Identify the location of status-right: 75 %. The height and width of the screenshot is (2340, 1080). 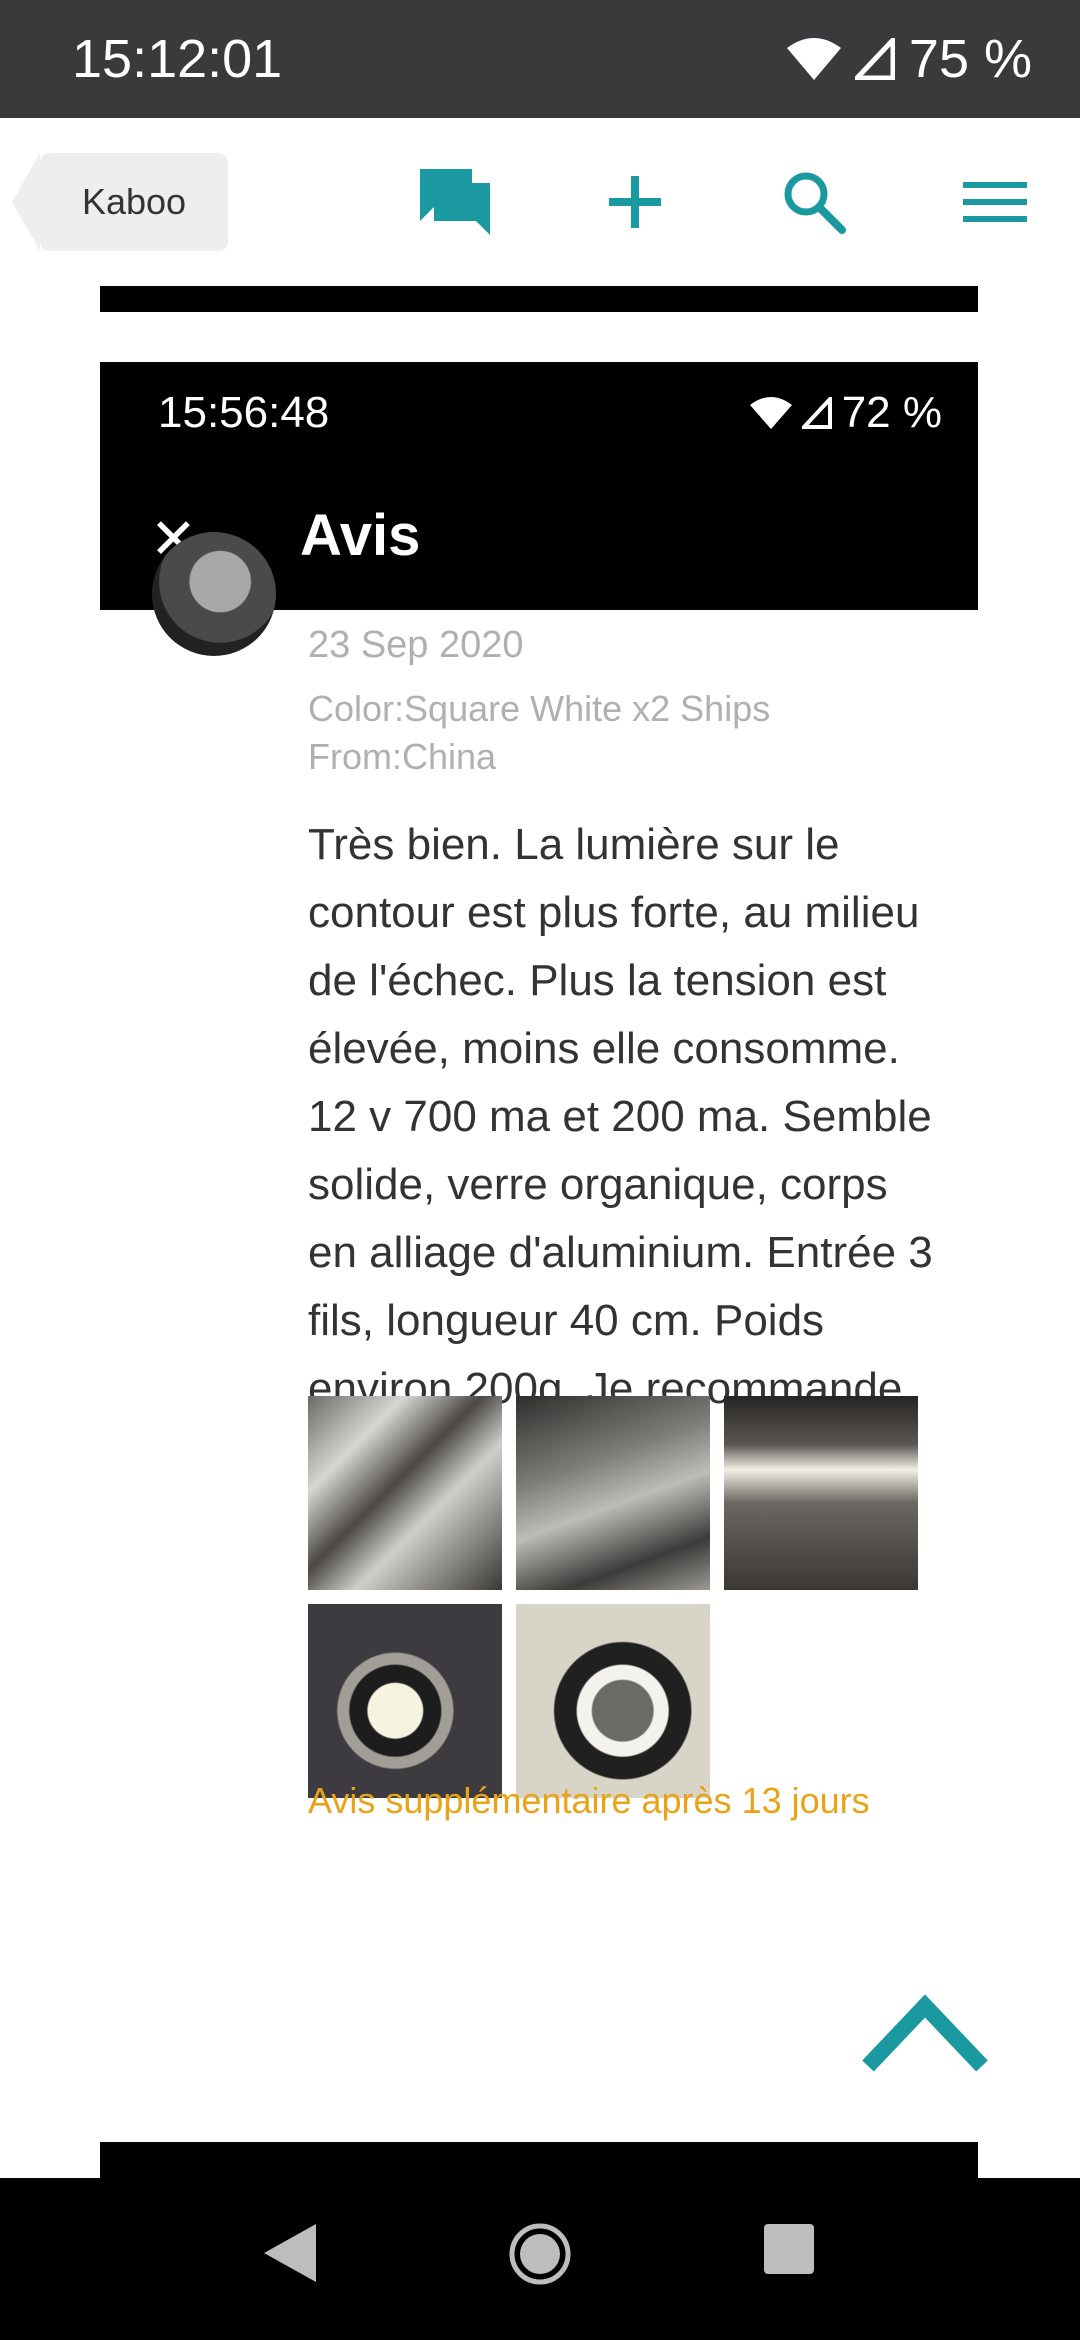
(909, 59).